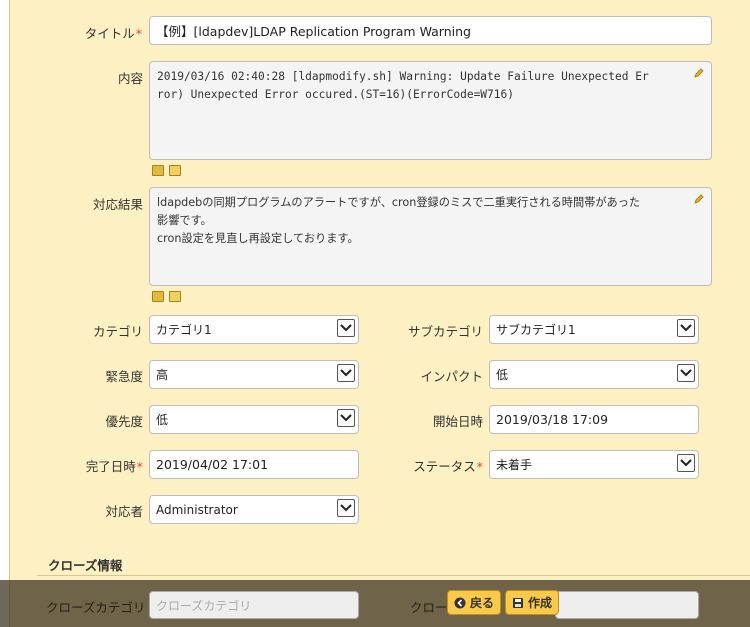 This screenshot has width=750, height=627. What do you see at coordinates (184, 220) in the screenshot?
I see `response-line: 影響です。` at bounding box center [184, 220].